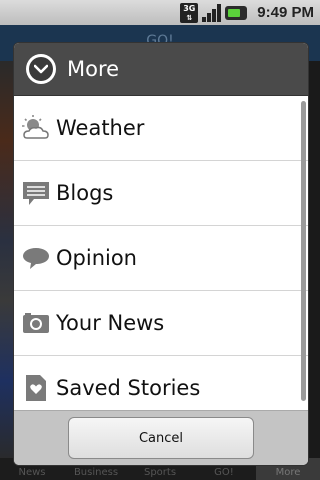  What do you see at coordinates (85, 193) in the screenshot?
I see `menu-item-label: Blogs` at bounding box center [85, 193].